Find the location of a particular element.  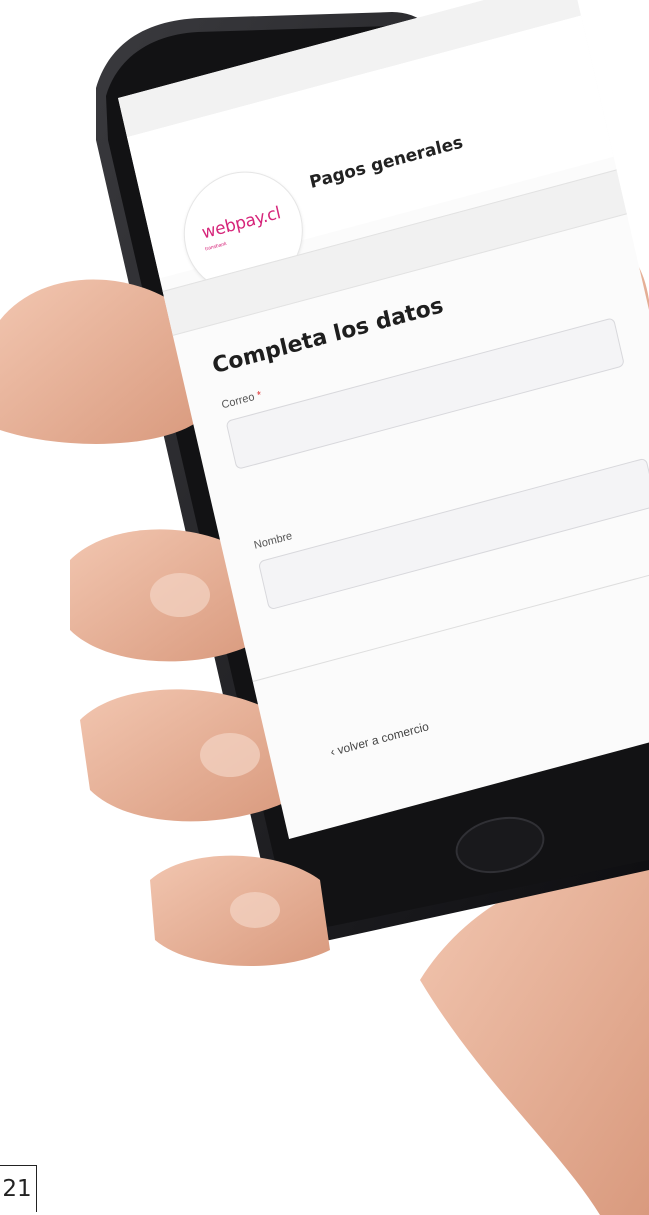

back-link-label: volver a comercio is located at coordinates (383, 738).